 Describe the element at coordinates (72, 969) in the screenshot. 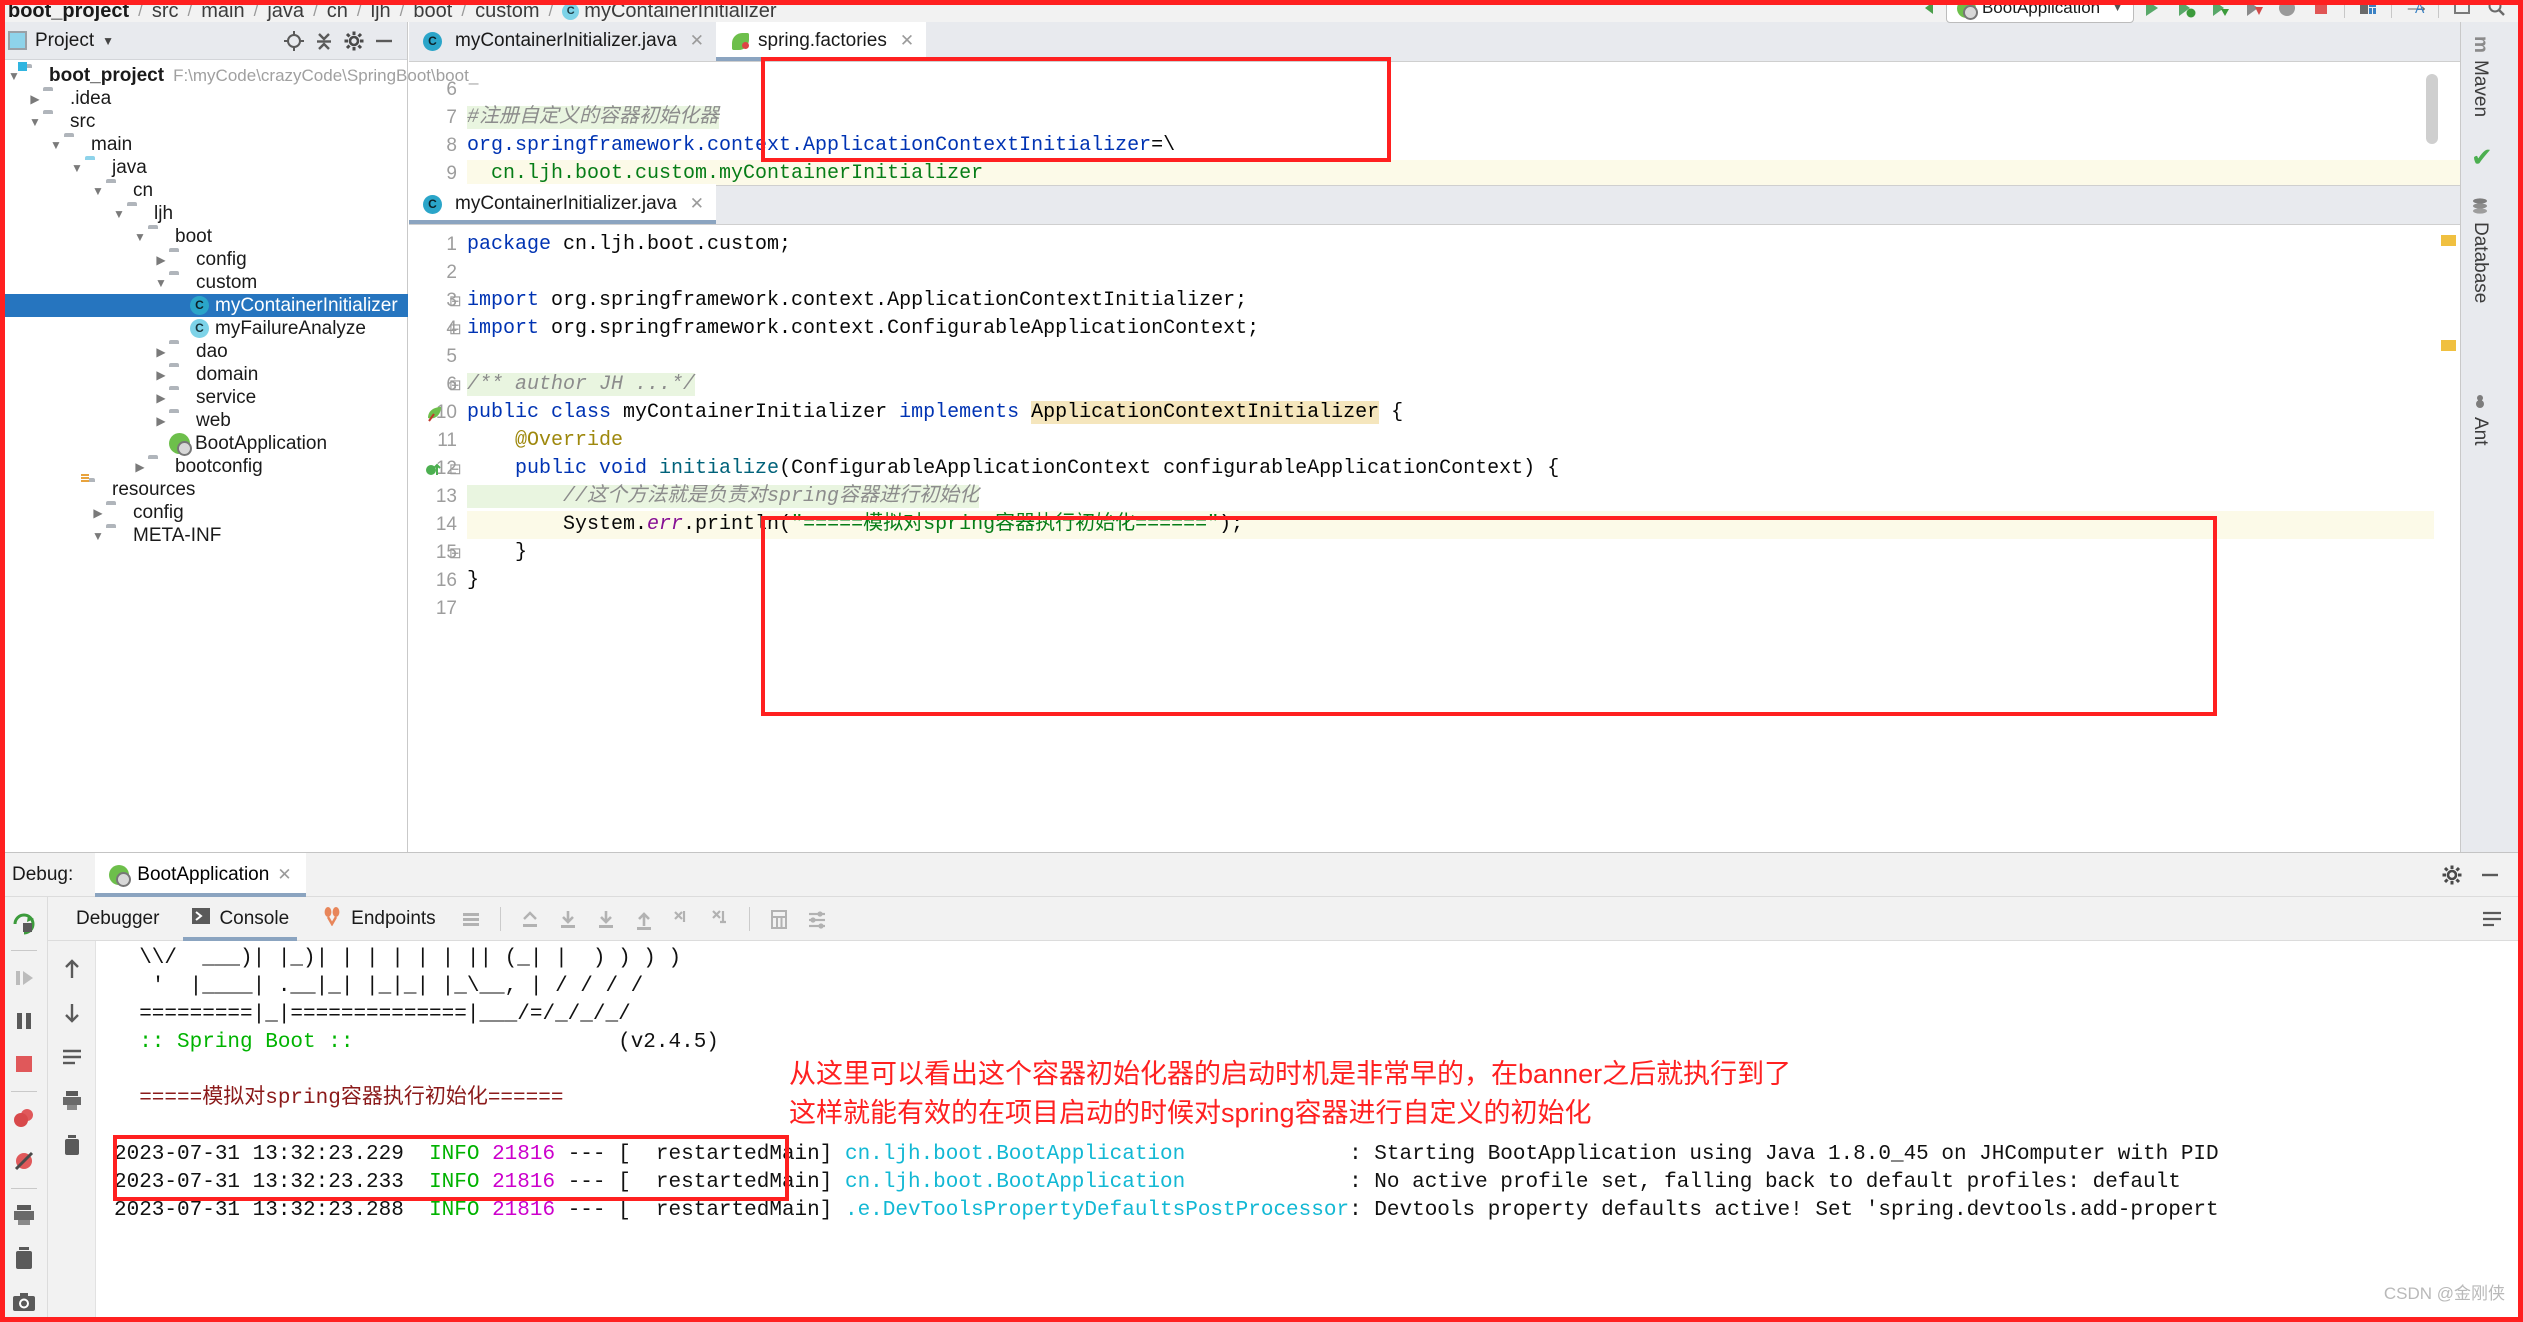

I see `scroll-up-icon` at that location.